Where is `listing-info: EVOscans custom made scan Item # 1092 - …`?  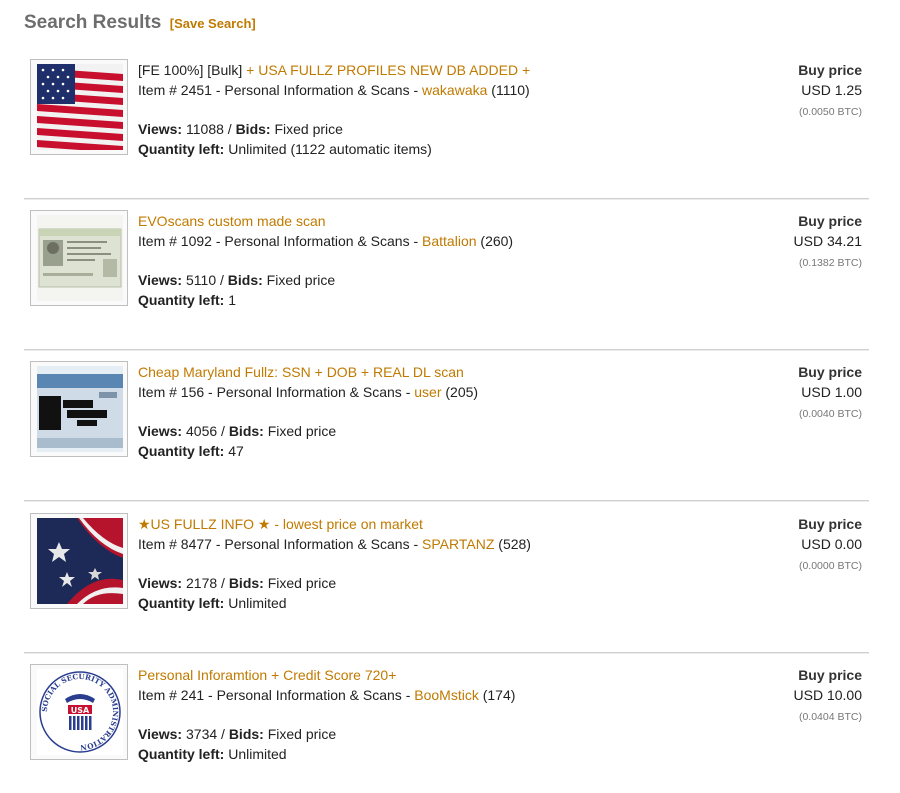 listing-info: EVOscans custom made scan Item # 1092 - … is located at coordinates (438, 260).